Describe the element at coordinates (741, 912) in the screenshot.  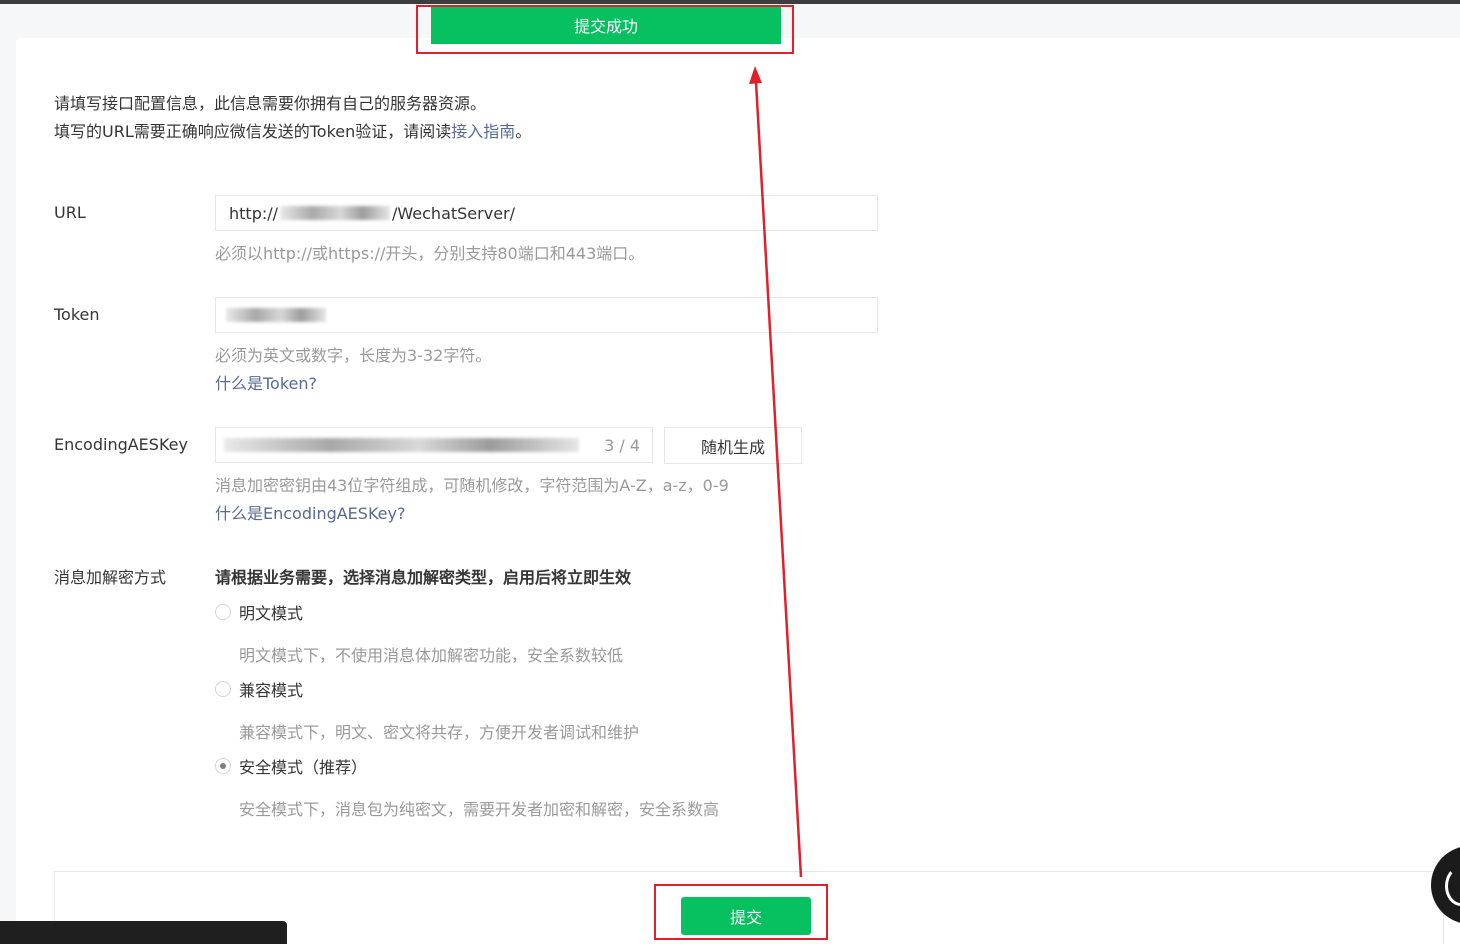
I see `annotation-box-submit` at that location.